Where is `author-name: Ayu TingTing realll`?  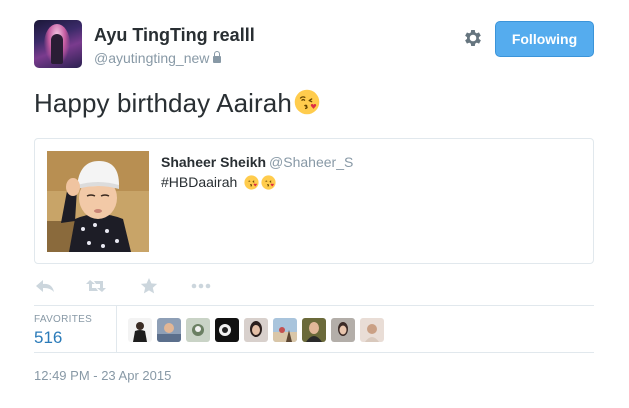 author-name: Ayu TingTing realll is located at coordinates (174, 35).